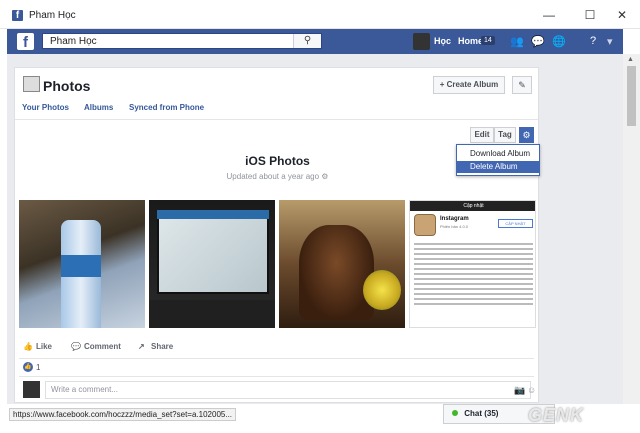 The image size is (640, 433). What do you see at coordinates (336, 272) in the screenshot?
I see `photo-statue` at bounding box center [336, 272].